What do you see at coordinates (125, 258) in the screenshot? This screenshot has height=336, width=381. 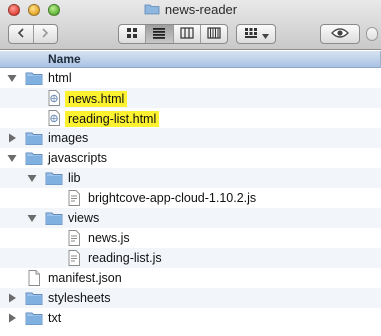 I see `file-name: reading-list.js` at bounding box center [125, 258].